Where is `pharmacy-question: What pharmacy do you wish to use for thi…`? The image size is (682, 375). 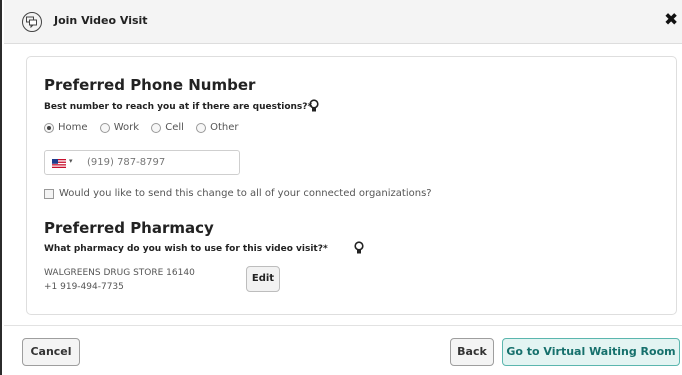
pharmacy-question: What pharmacy do you wish to use for thi… is located at coordinates (186, 249).